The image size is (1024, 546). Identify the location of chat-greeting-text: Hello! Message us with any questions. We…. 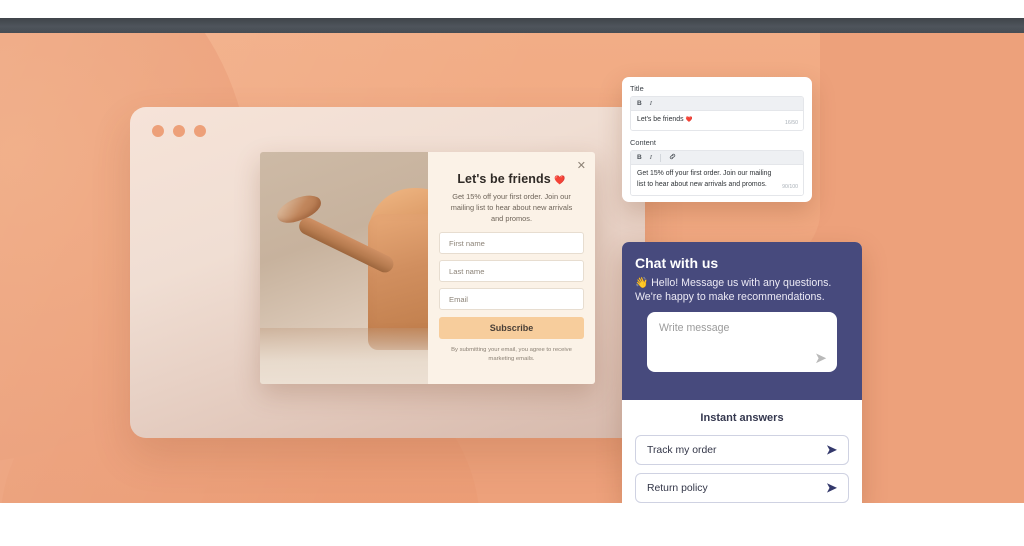
(733, 290).